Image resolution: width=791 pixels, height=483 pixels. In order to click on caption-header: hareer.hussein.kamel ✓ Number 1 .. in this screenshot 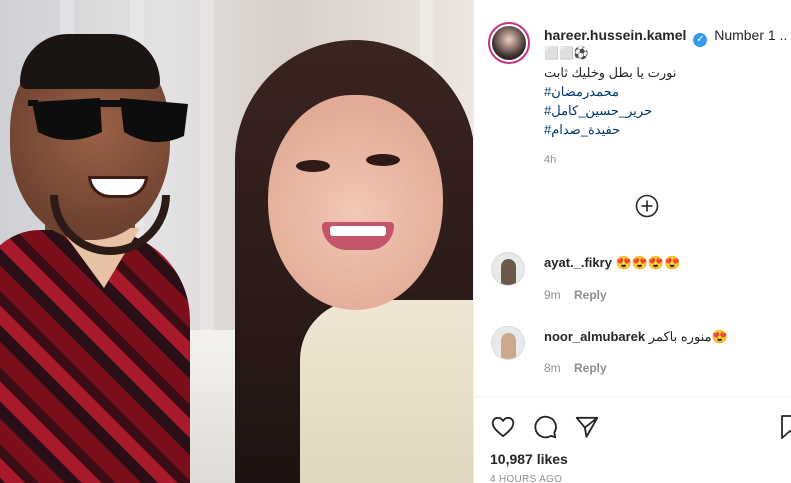, I will do `click(665, 37)`.